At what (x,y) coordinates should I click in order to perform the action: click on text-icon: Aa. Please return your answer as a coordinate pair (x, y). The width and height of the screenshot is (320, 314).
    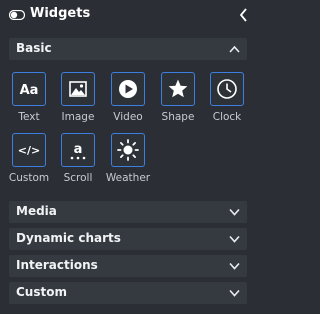
    Looking at the image, I should click on (29, 90).